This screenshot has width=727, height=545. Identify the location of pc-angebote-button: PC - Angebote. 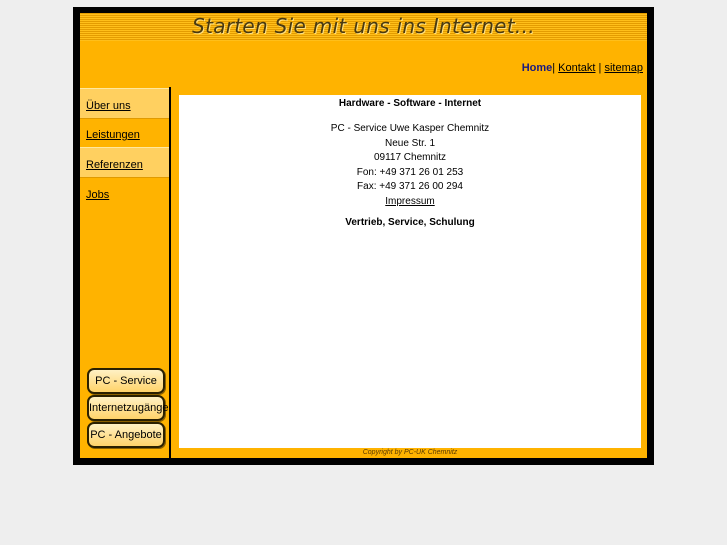
(126, 435).